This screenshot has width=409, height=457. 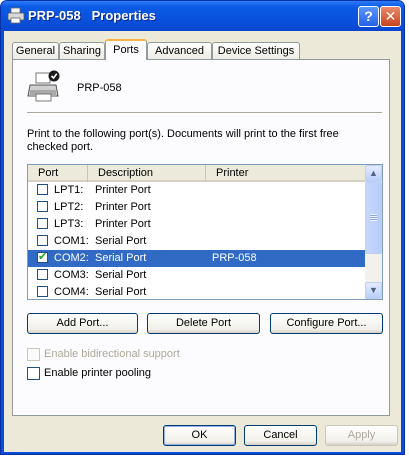 I want to click on port-cell: LPT1:, so click(x=69, y=190).